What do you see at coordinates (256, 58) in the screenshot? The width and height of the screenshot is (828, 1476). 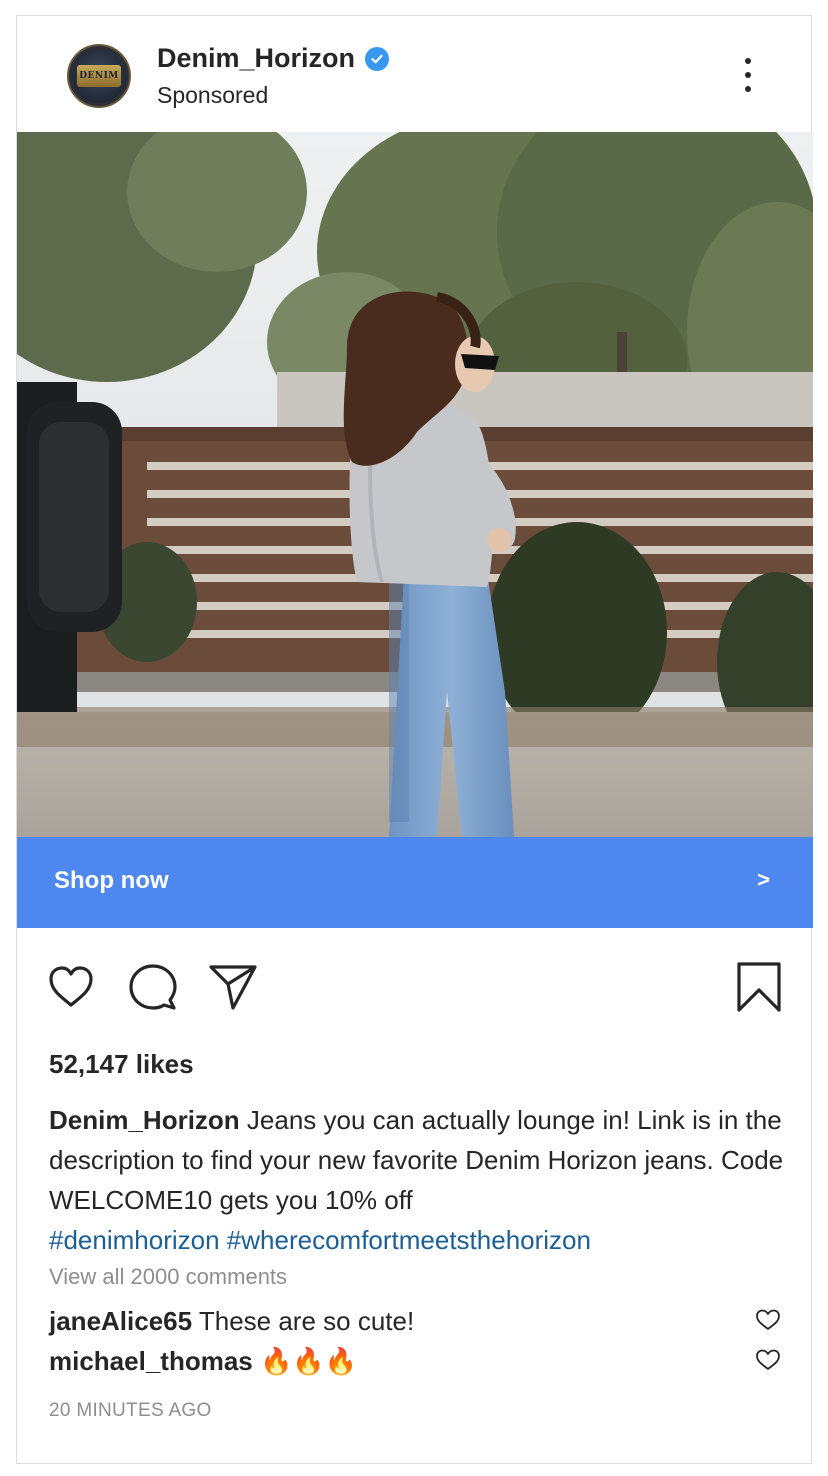 I see `username-label: Denim_Horizon` at bounding box center [256, 58].